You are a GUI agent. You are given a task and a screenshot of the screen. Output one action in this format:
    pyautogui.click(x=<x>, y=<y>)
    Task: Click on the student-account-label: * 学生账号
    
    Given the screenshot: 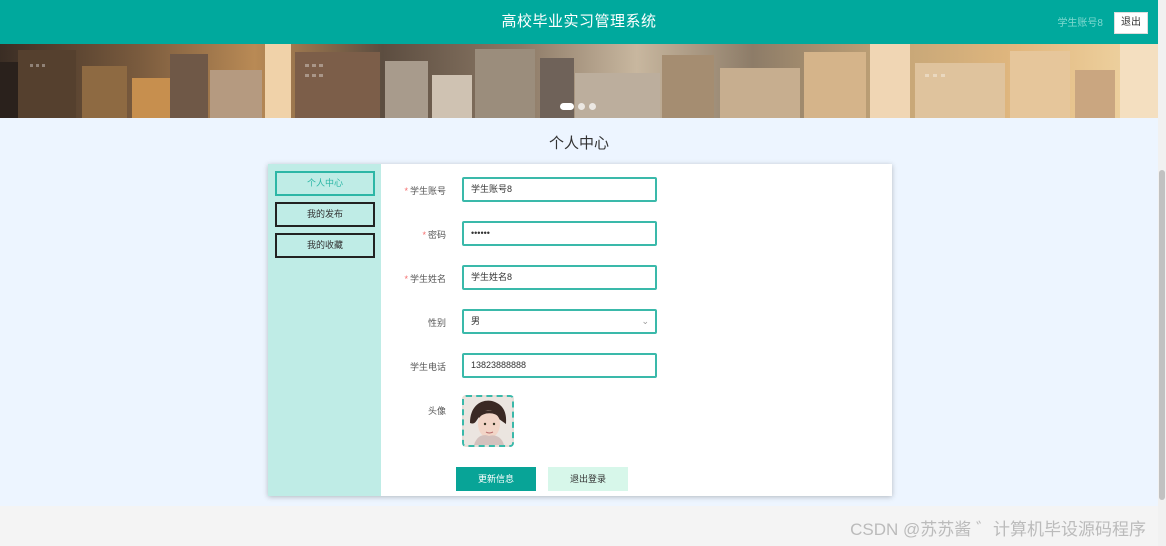 What is the action you would take?
    pyautogui.click(x=418, y=190)
    